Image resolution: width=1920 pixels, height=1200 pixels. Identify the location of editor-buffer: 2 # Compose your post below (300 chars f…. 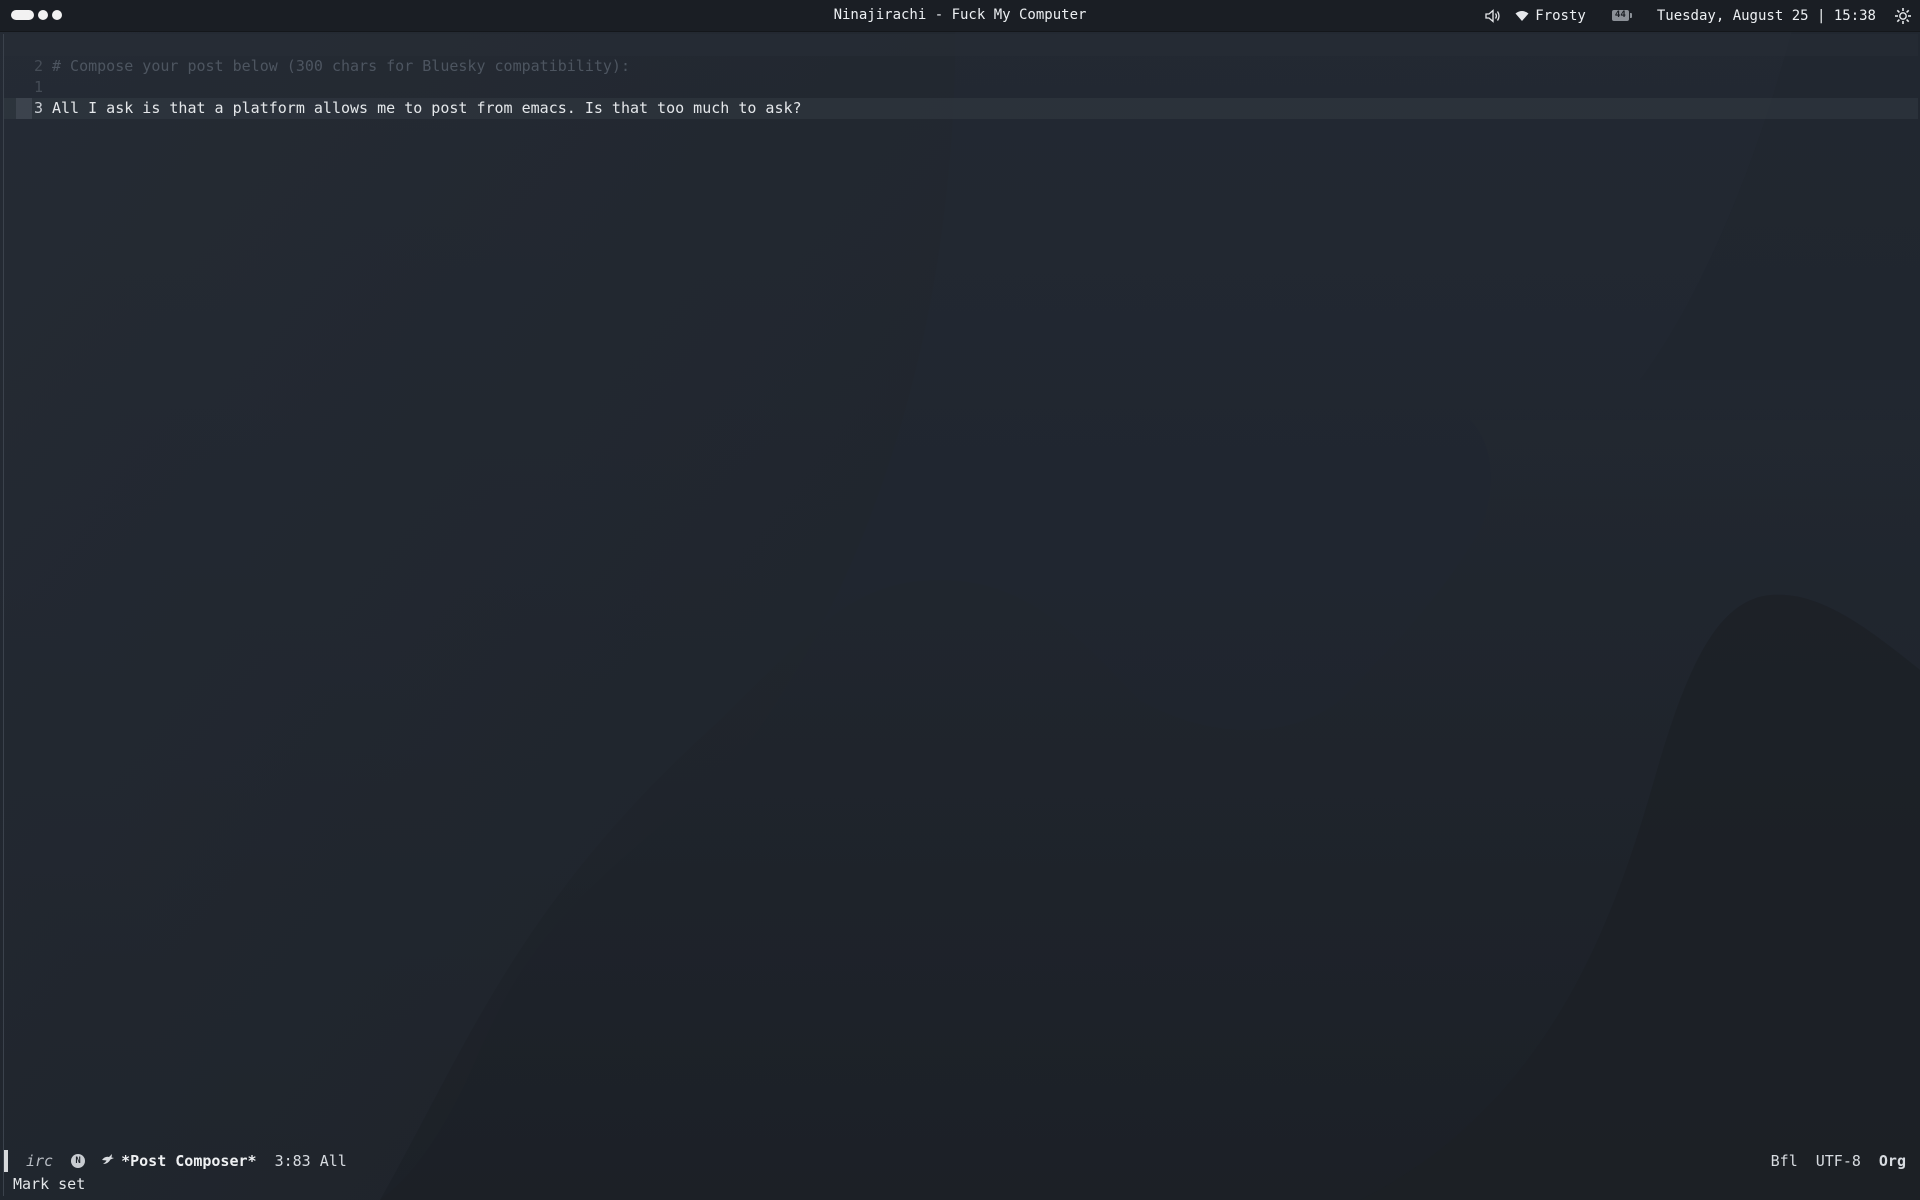
(961, 87).